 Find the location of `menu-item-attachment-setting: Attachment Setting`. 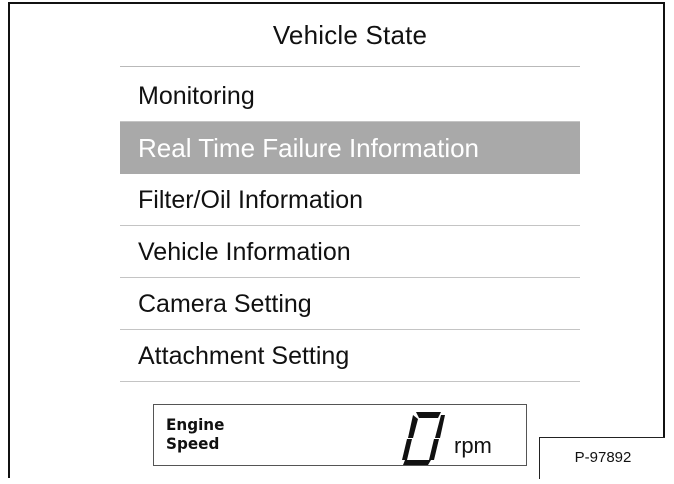

menu-item-attachment-setting: Attachment Setting is located at coordinates (350, 356).